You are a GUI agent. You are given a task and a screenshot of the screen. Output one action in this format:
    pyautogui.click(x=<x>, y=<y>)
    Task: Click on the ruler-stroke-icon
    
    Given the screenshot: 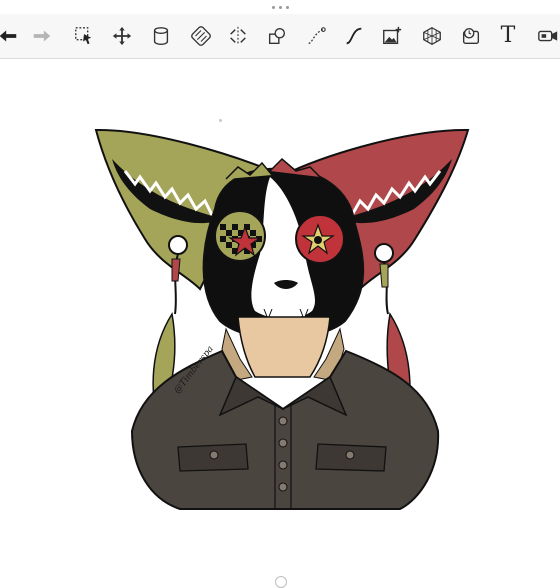 What is the action you would take?
    pyautogui.click(x=354, y=36)
    